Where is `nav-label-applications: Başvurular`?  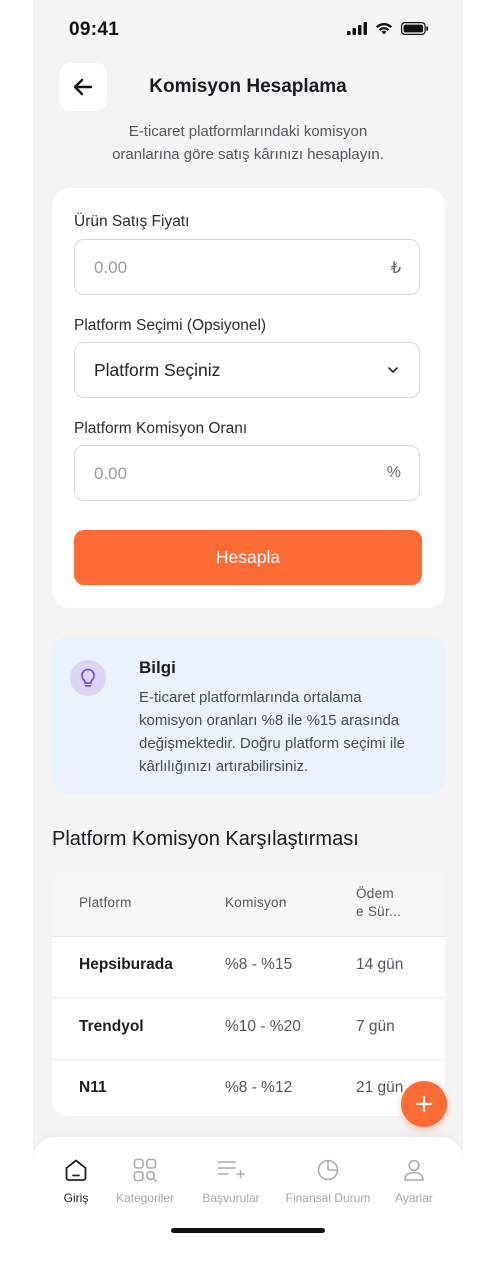
nav-label-applications: Başvurular is located at coordinates (231, 1198).